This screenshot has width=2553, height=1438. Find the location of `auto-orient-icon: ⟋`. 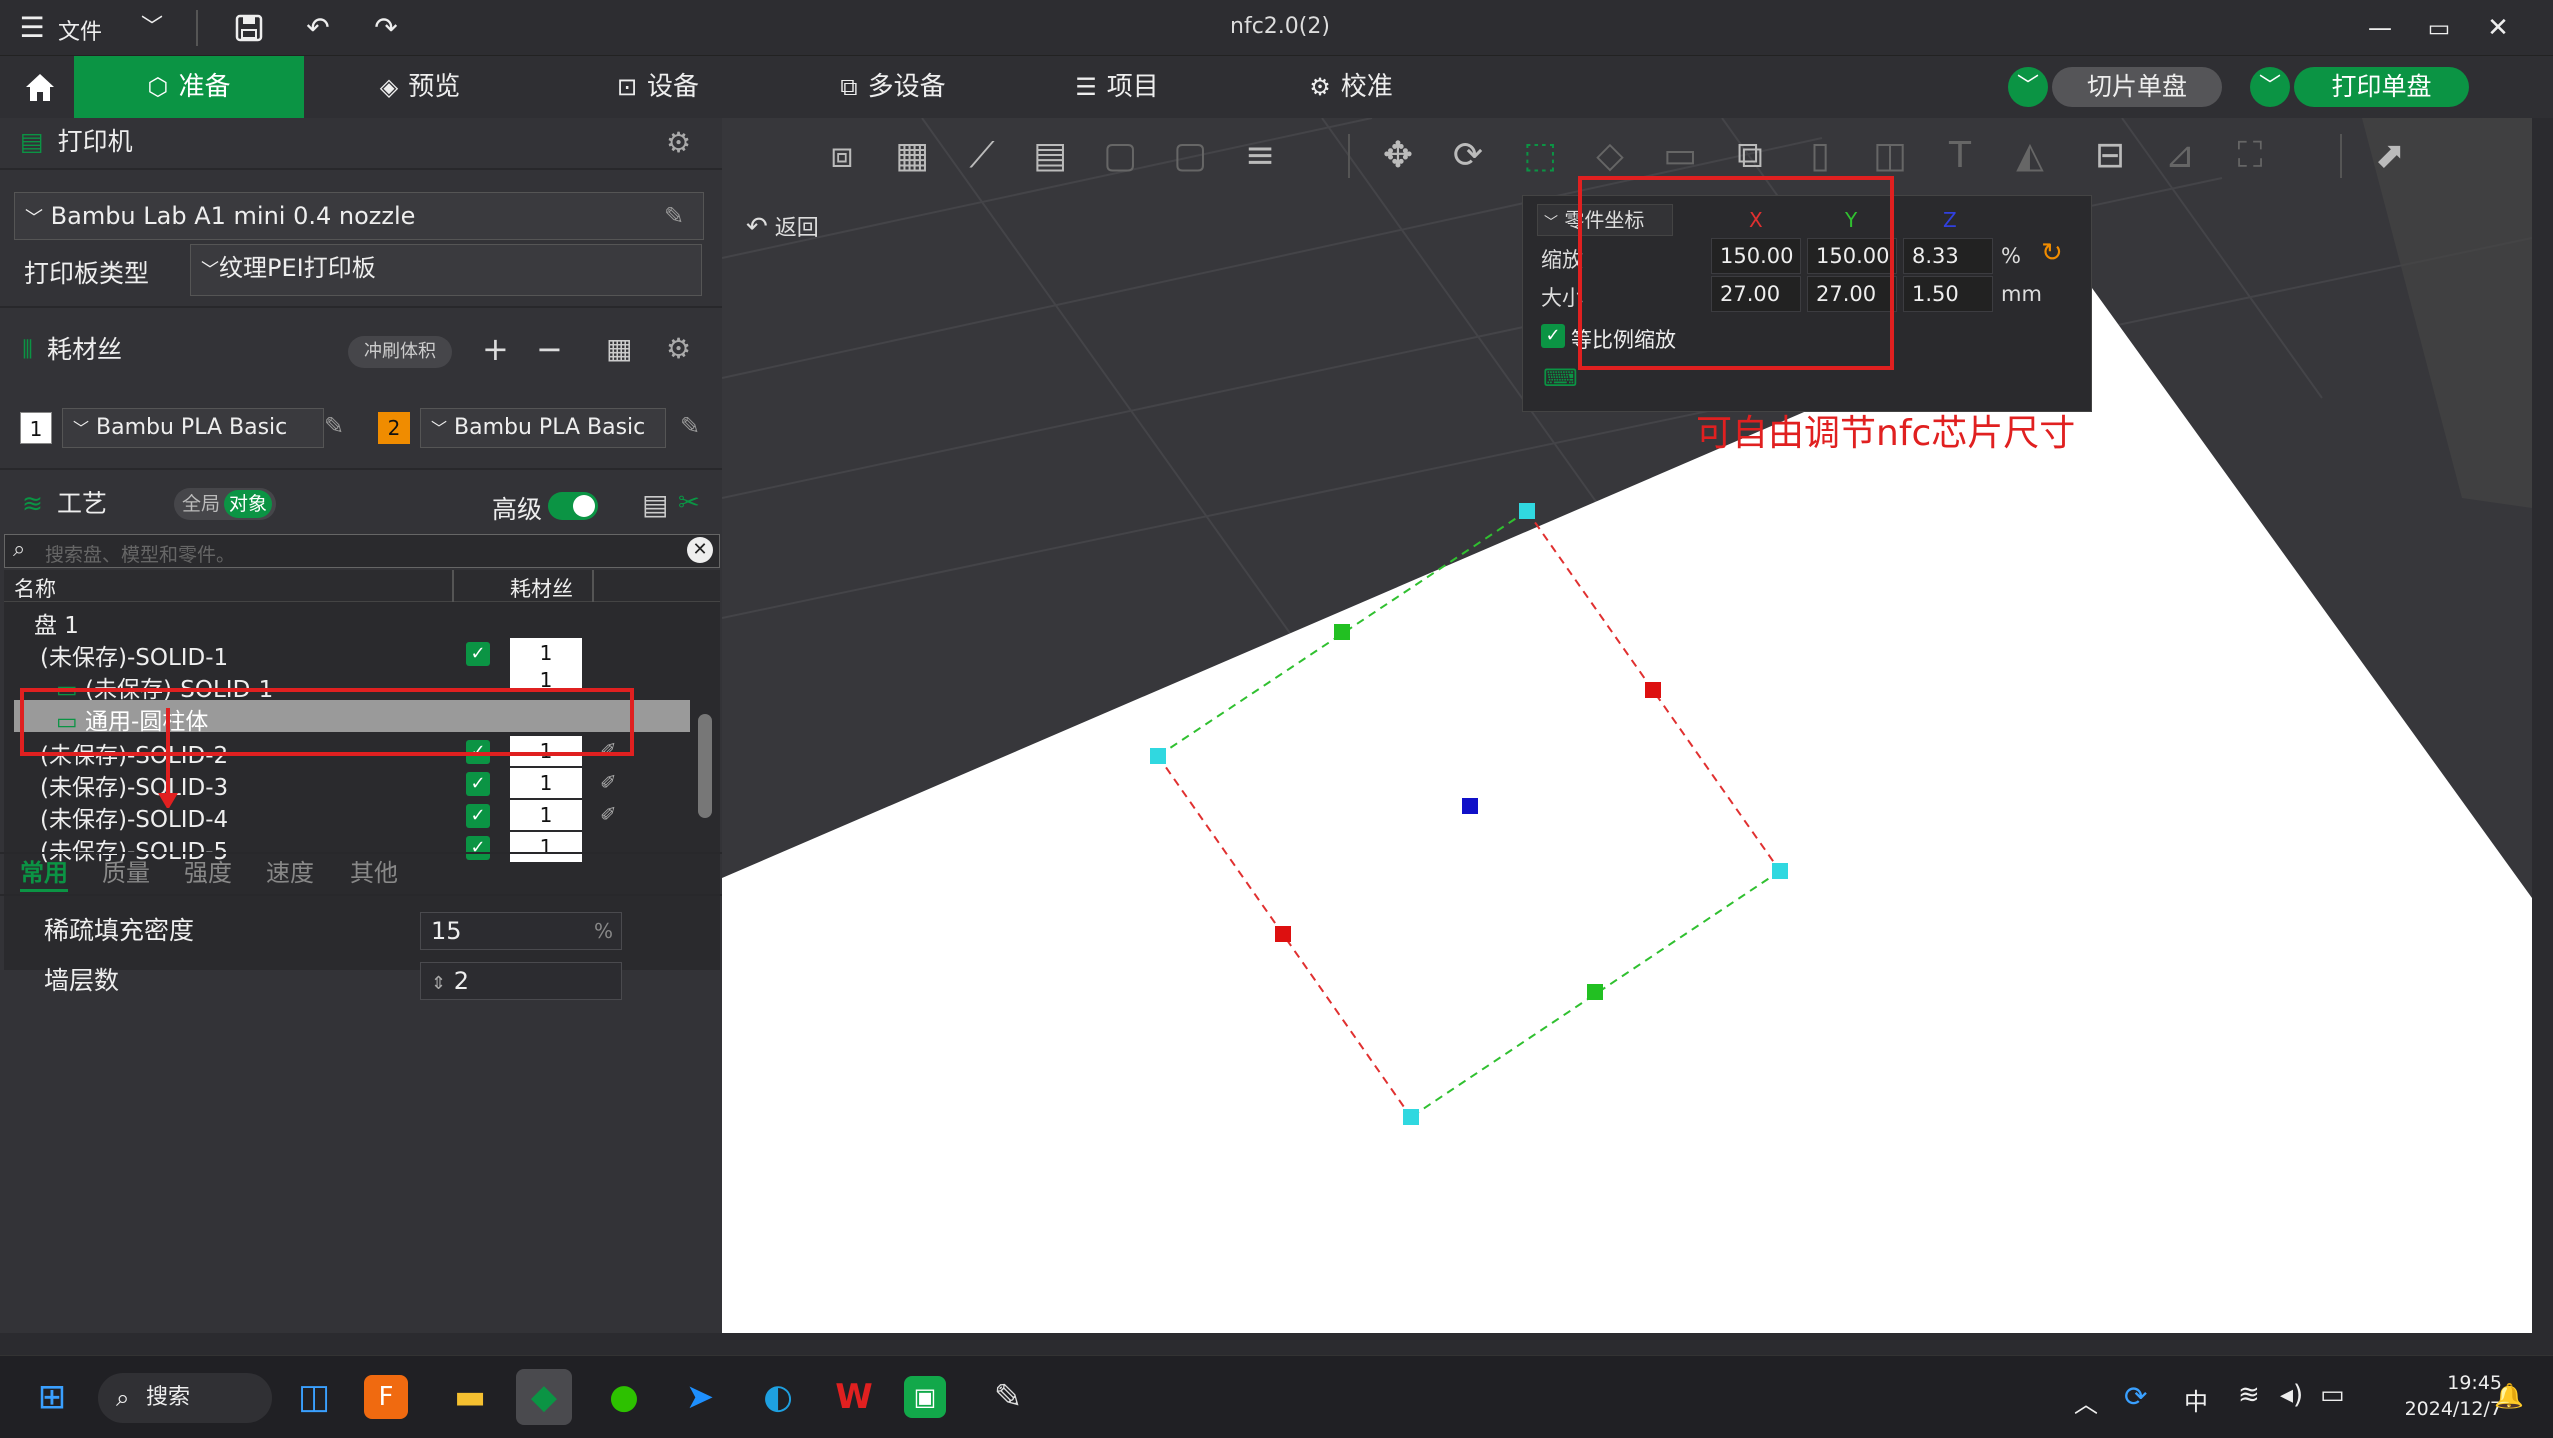

auto-orient-icon: ⟋ is located at coordinates (982, 156).